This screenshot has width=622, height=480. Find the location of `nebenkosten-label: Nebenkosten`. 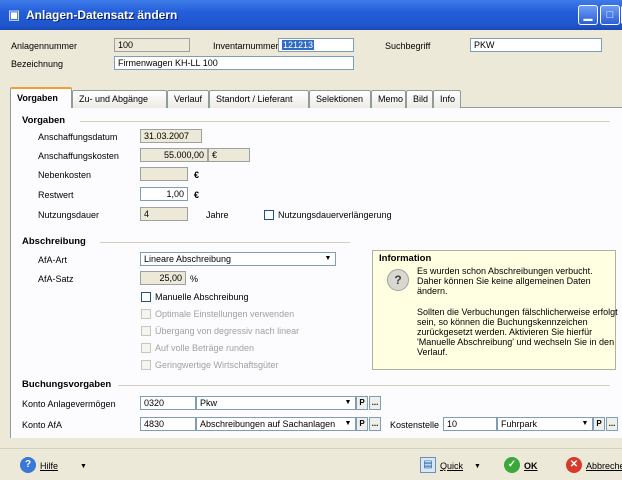

nebenkosten-label: Nebenkosten is located at coordinates (65, 175).